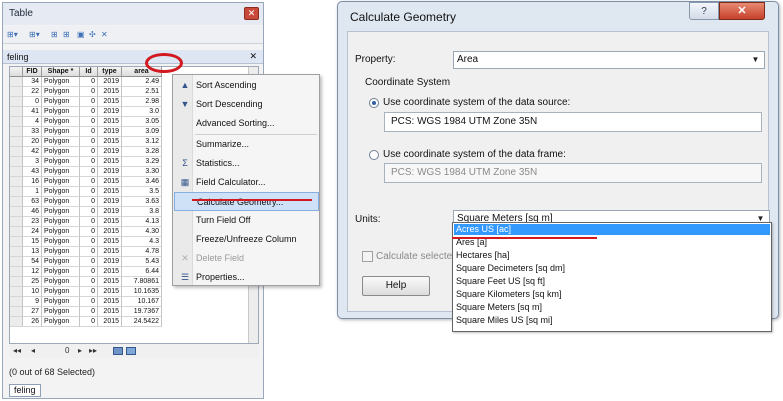  Describe the element at coordinates (142, 162) in the screenshot. I see `cell-area: 3.29` at that location.